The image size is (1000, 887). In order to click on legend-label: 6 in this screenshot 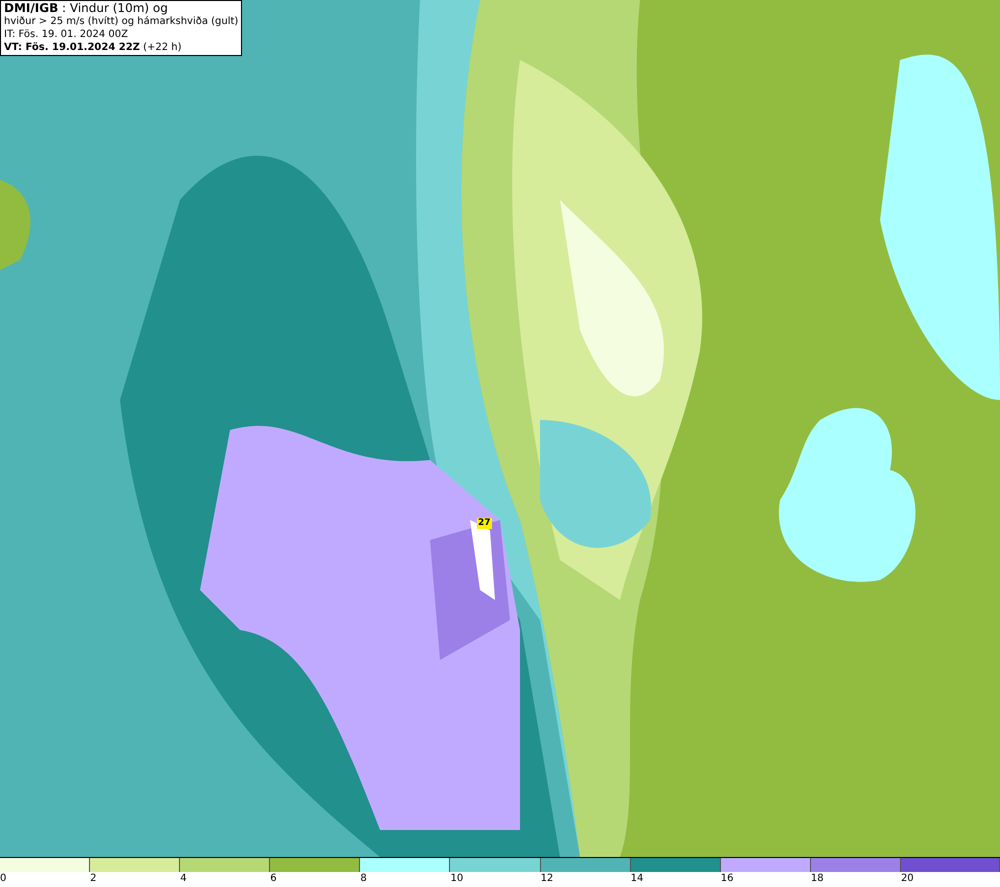, I will do `click(273, 879)`.